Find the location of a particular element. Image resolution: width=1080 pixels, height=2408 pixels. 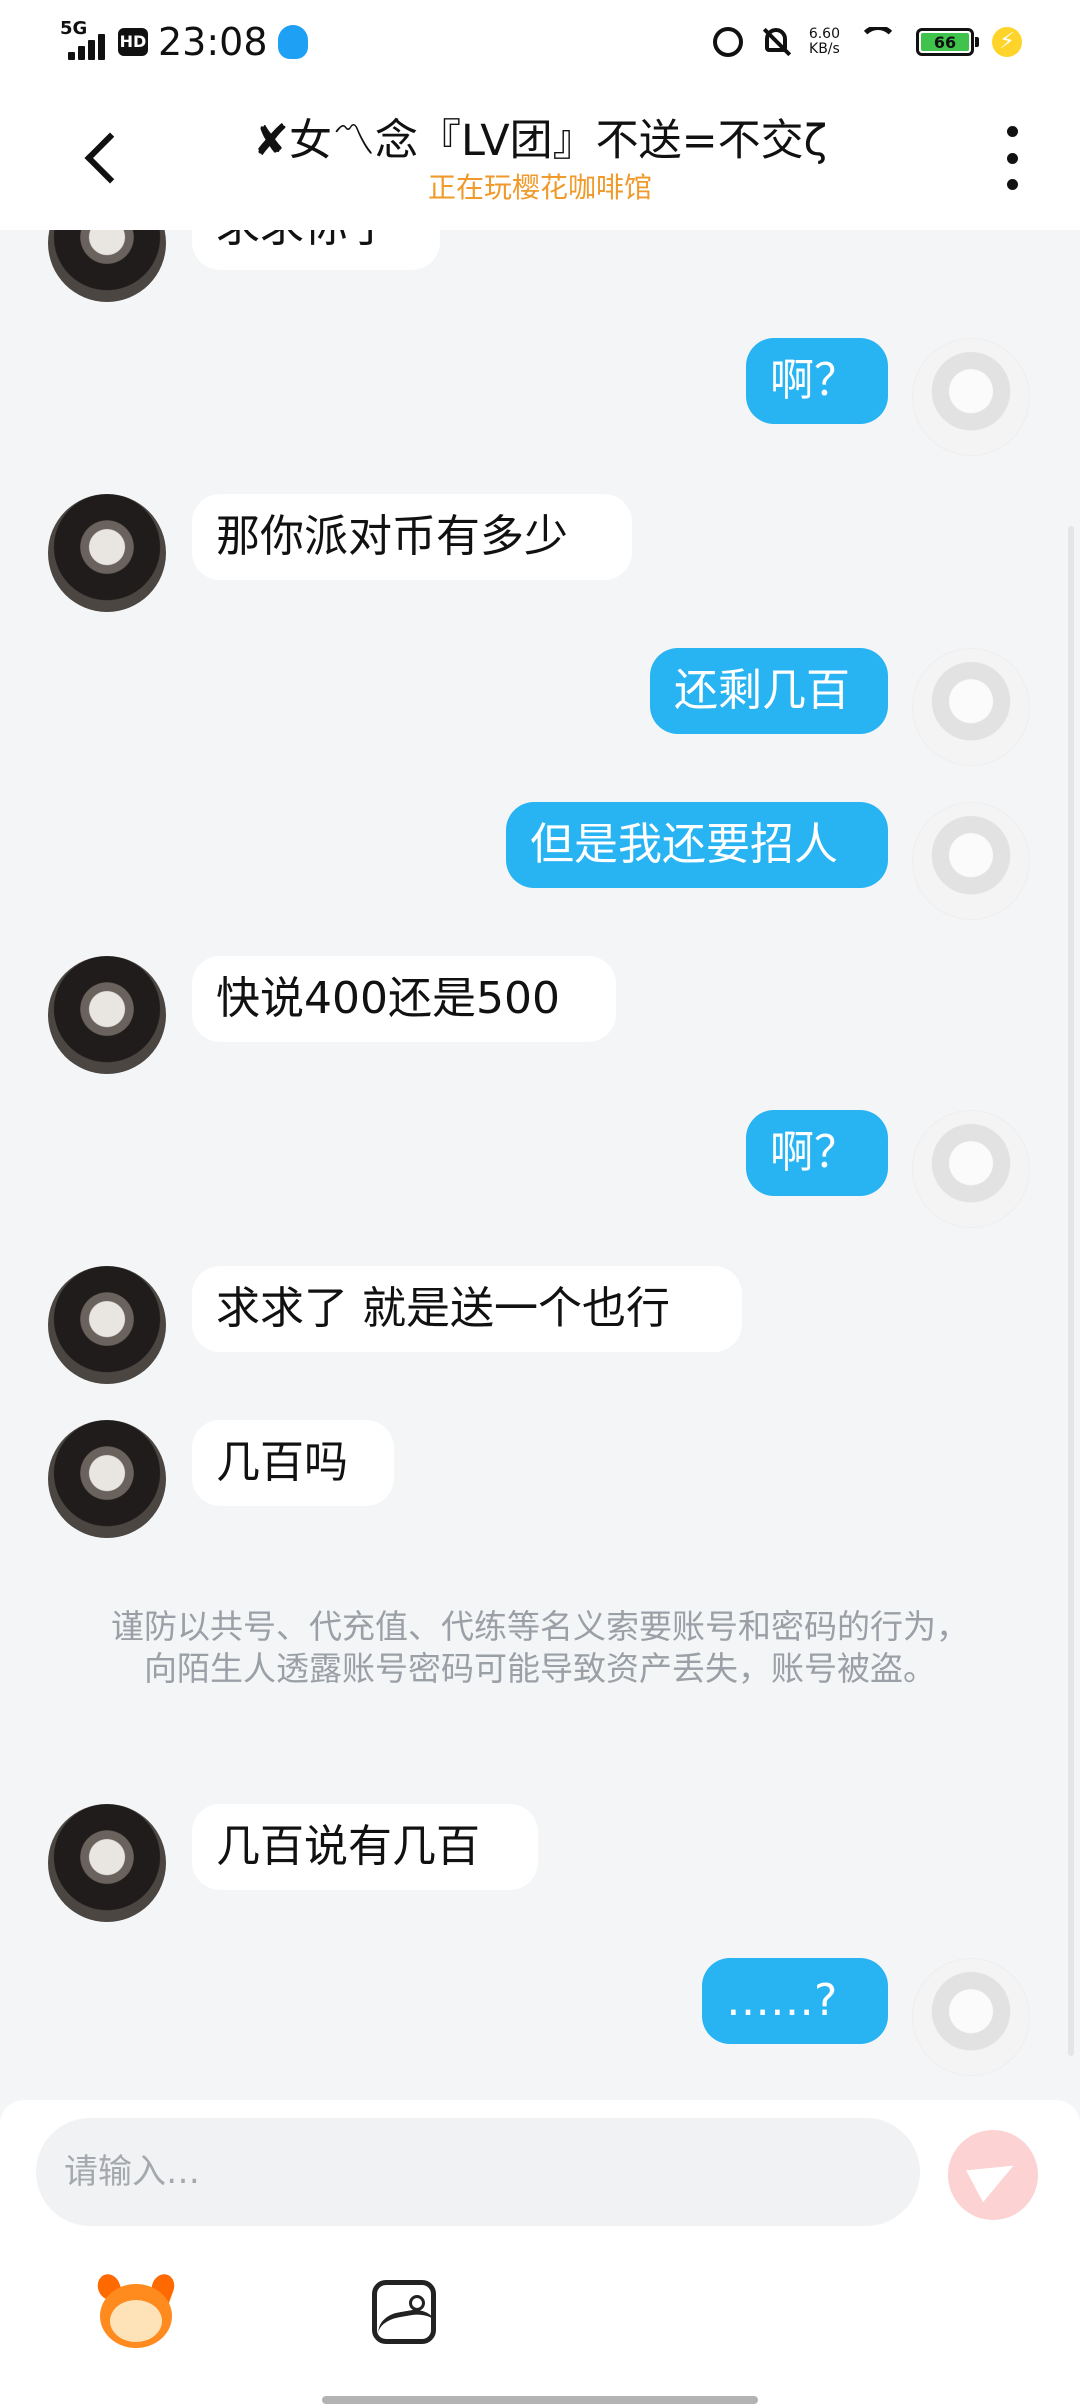

message-bubble: 求求你了 is located at coordinates (316, 250).